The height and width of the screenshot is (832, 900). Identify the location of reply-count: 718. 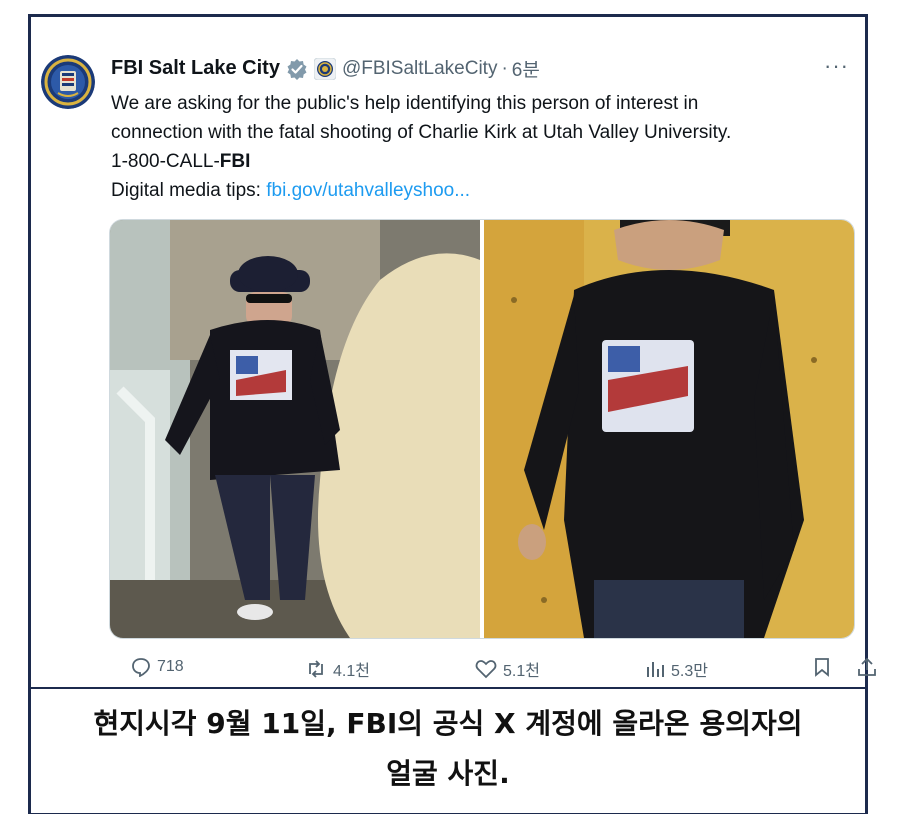
(170, 666).